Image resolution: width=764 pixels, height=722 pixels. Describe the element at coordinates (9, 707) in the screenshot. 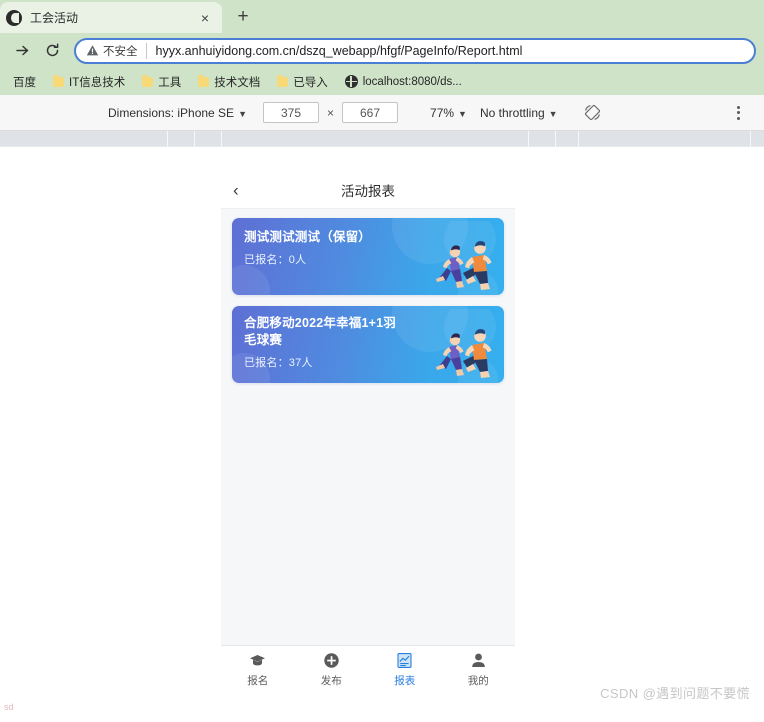

I see `corner-text: sd` at that location.